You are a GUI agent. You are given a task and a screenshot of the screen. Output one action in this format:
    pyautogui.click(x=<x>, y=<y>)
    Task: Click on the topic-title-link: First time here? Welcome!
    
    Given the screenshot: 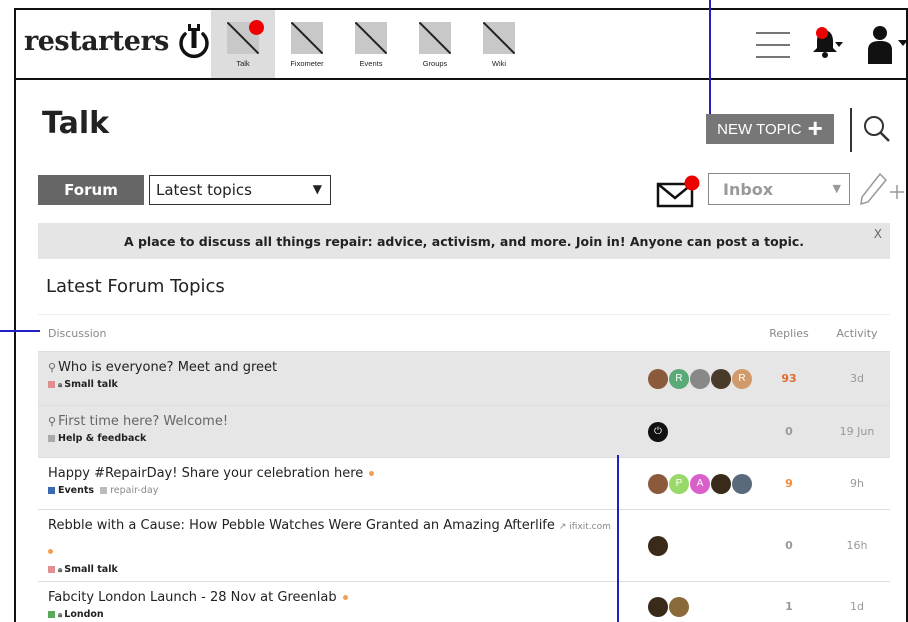 What is the action you would take?
    pyautogui.click(x=143, y=421)
    